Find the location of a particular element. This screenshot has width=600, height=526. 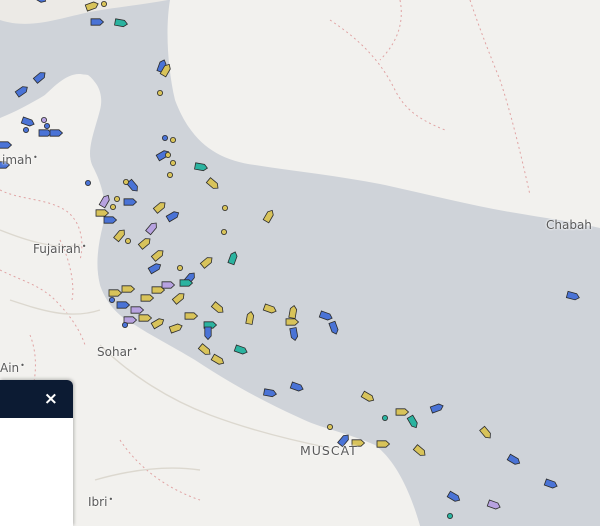

place-name: imah is located at coordinates (17, 160).